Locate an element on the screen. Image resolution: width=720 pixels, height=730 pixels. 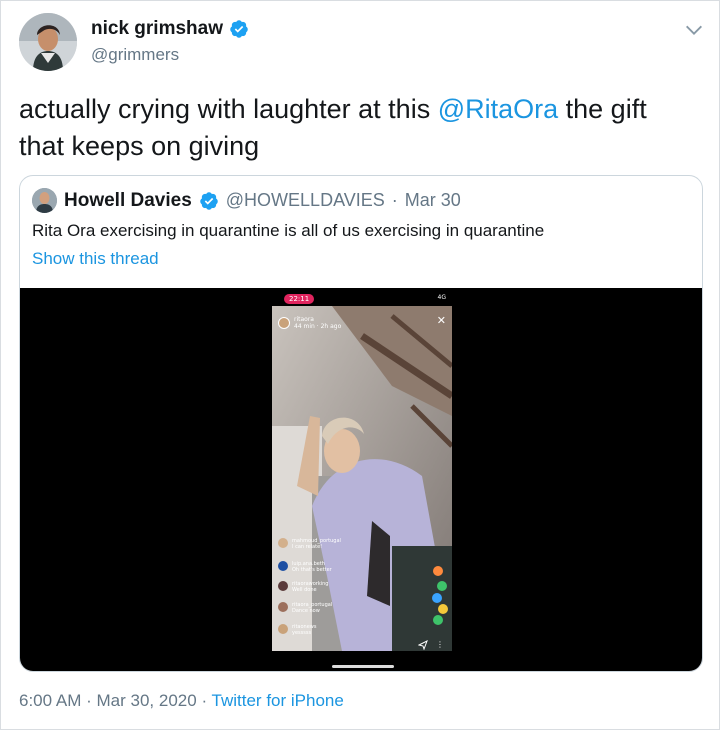
tweet-time: 6:00 AM is located at coordinates (50, 700).